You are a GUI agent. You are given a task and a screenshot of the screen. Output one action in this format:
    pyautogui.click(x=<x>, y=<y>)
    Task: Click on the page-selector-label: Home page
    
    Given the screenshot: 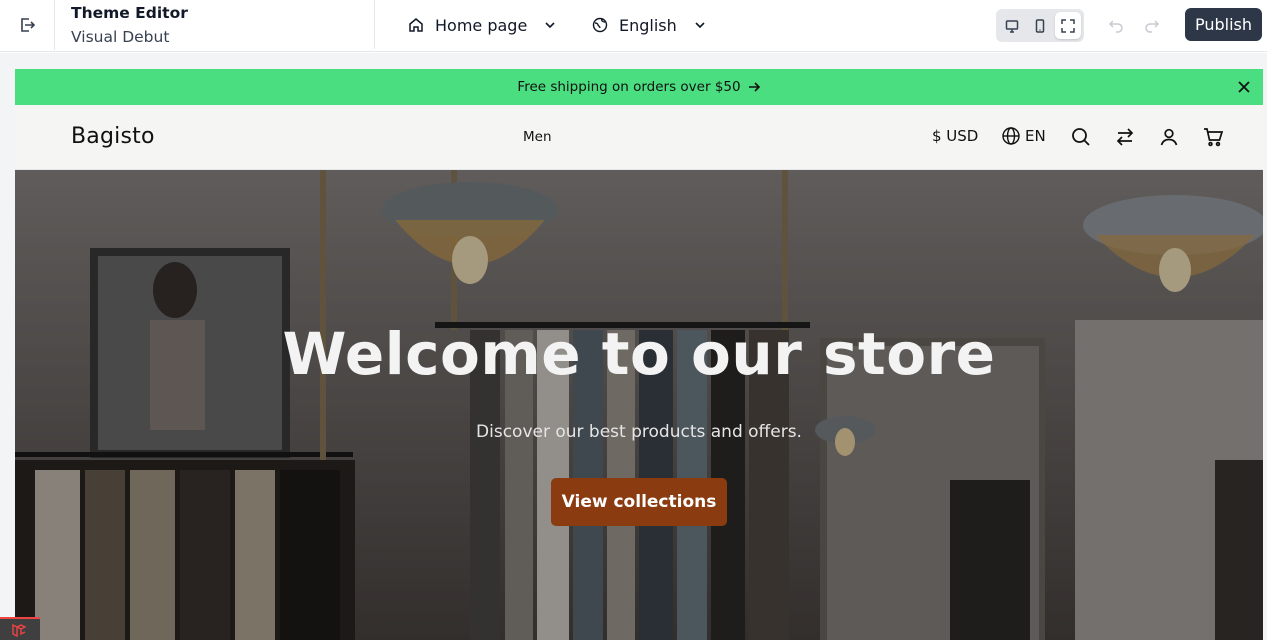 What is the action you would take?
    pyautogui.click(x=481, y=25)
    